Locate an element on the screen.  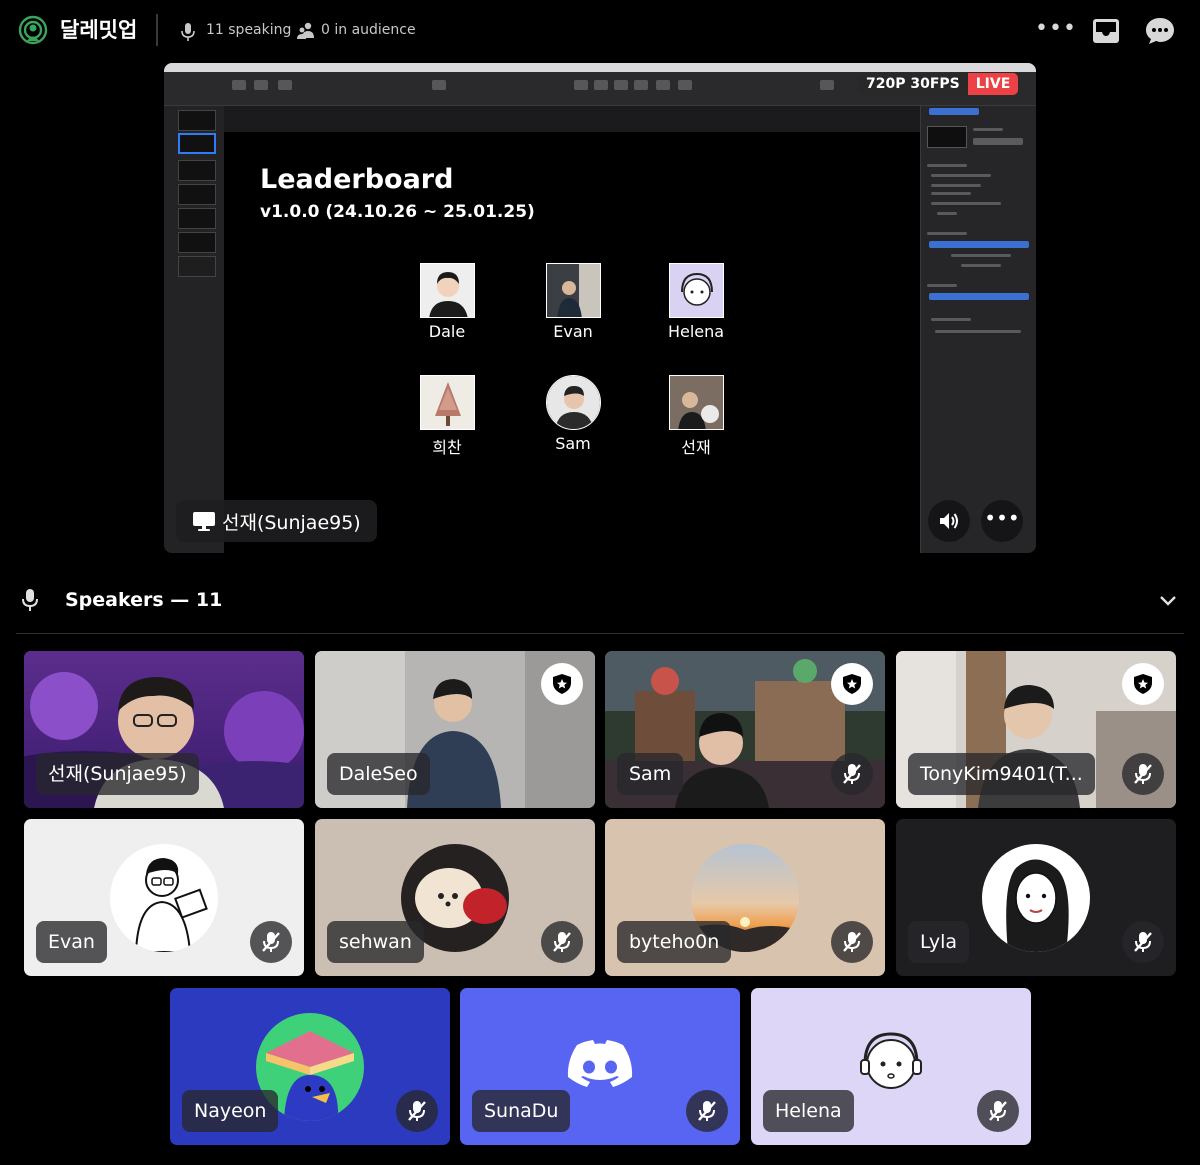
stage-icon is located at coordinates (33, 30).